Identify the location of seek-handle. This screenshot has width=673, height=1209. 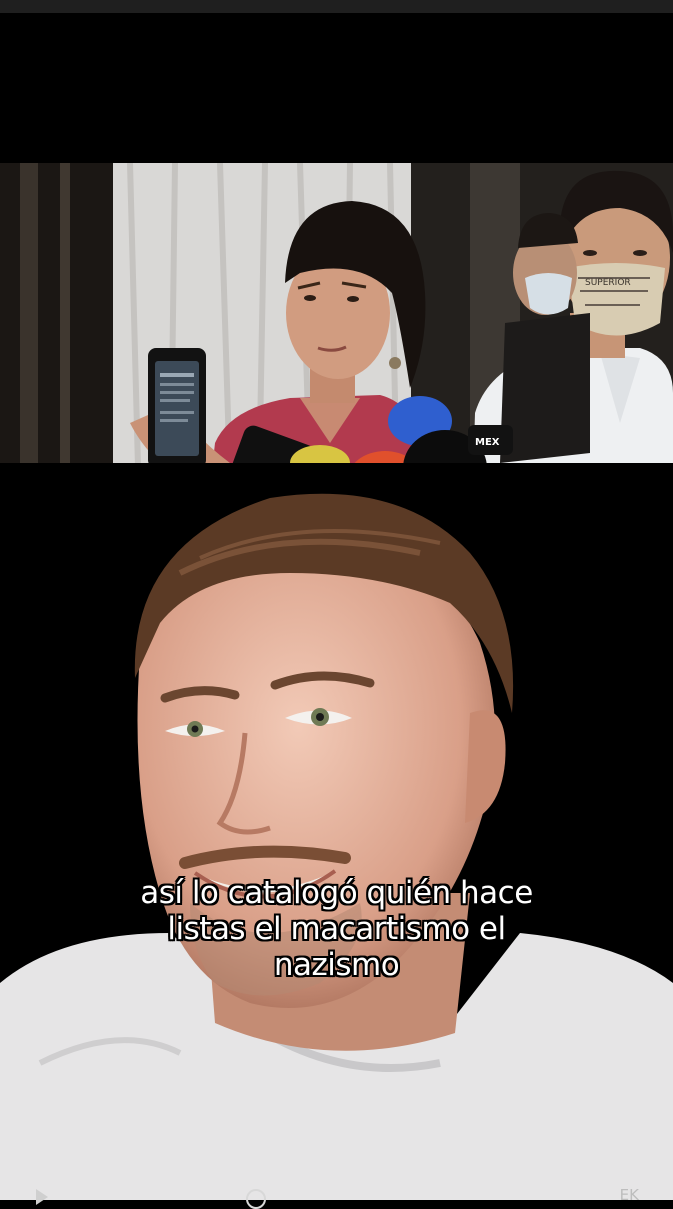
(256, 1199).